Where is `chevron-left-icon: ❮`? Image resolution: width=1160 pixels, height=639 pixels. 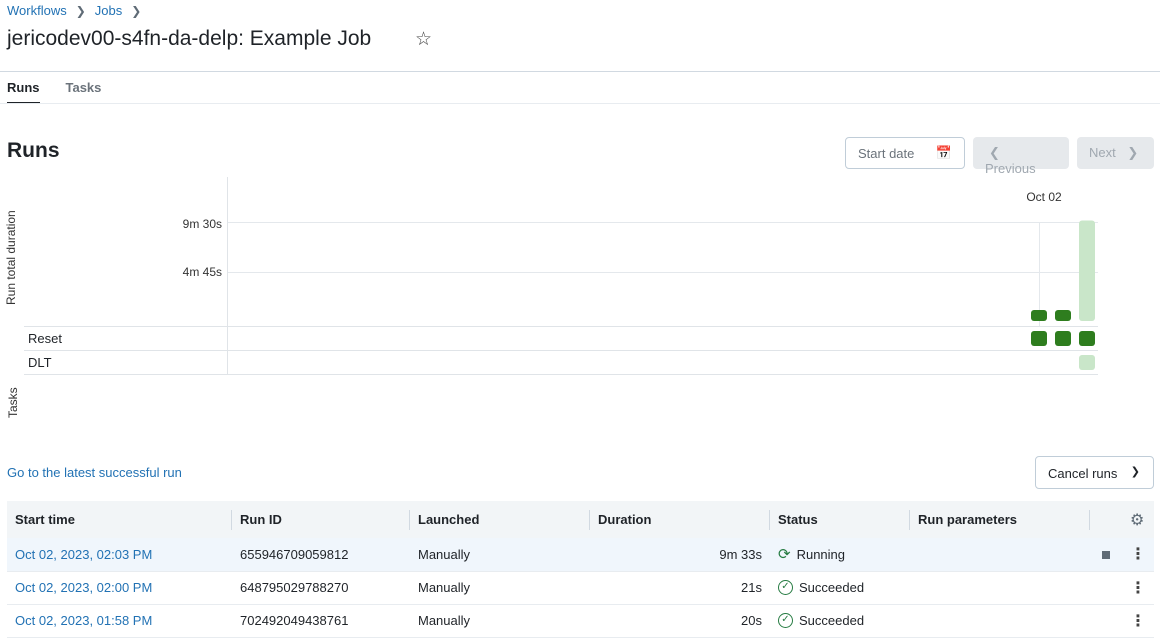
chevron-left-icon: ❮ is located at coordinates (994, 152).